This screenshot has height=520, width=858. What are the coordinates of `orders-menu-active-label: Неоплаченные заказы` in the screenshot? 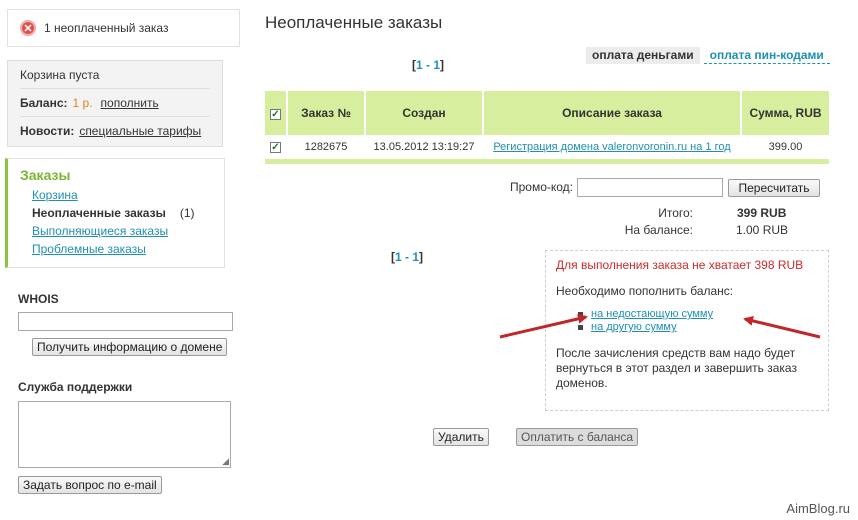 It's located at (99, 213).